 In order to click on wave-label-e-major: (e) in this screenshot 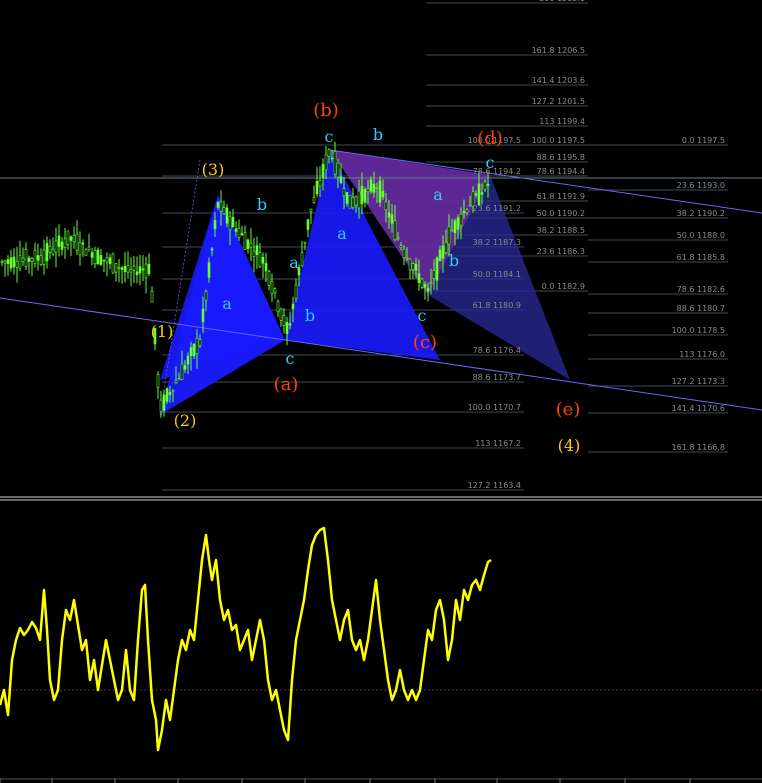, I will do `click(568, 409)`.